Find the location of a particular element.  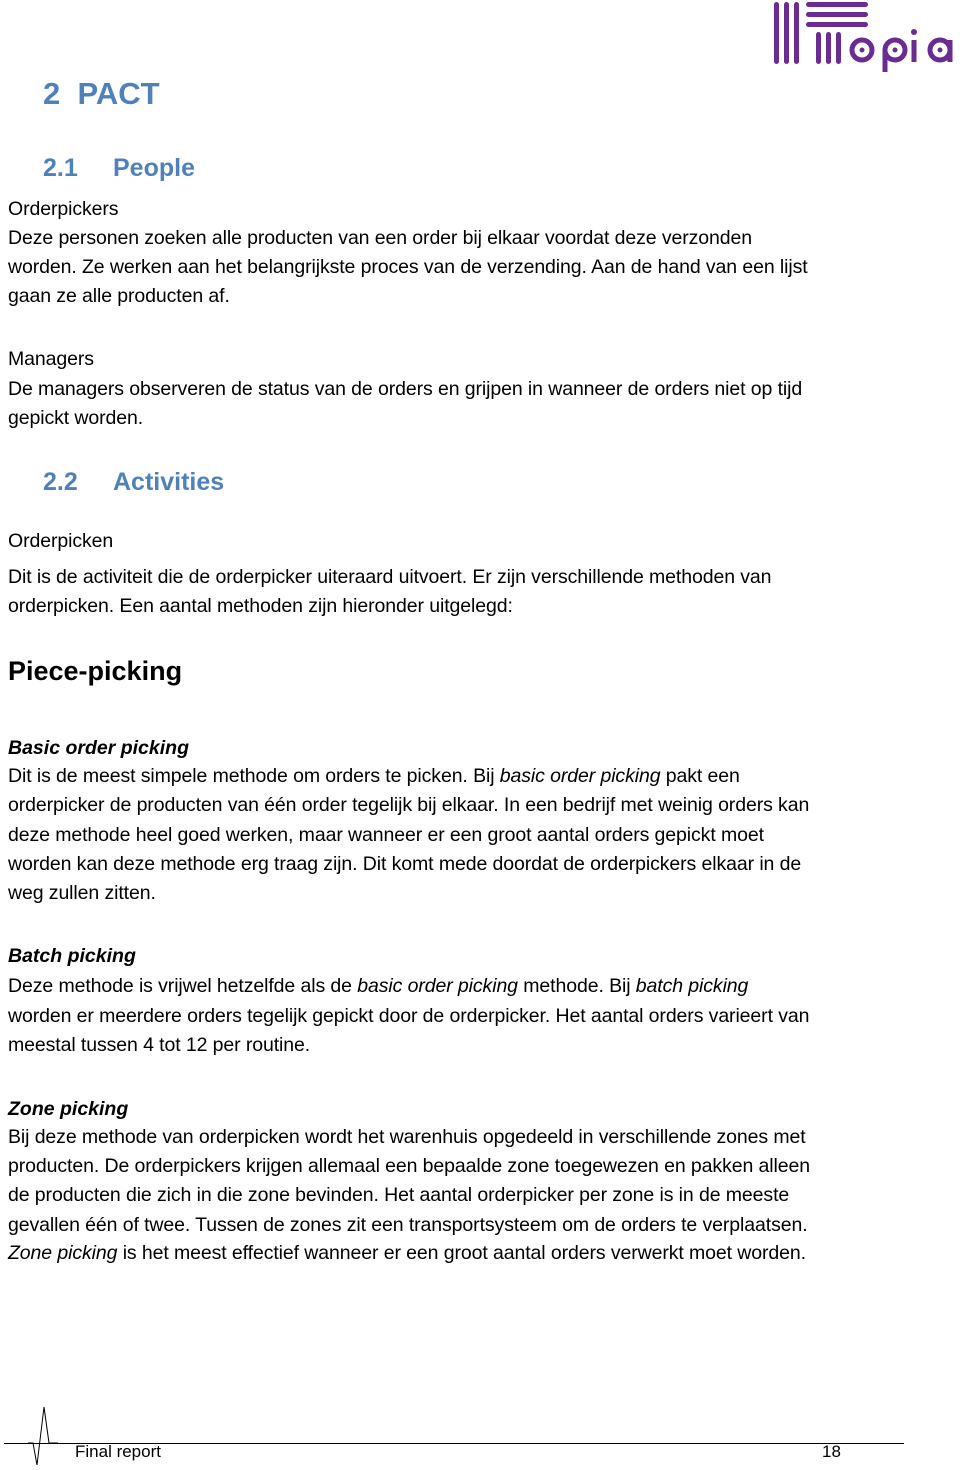

section-heading-activities: 2.2 Activities is located at coordinates (133, 482).